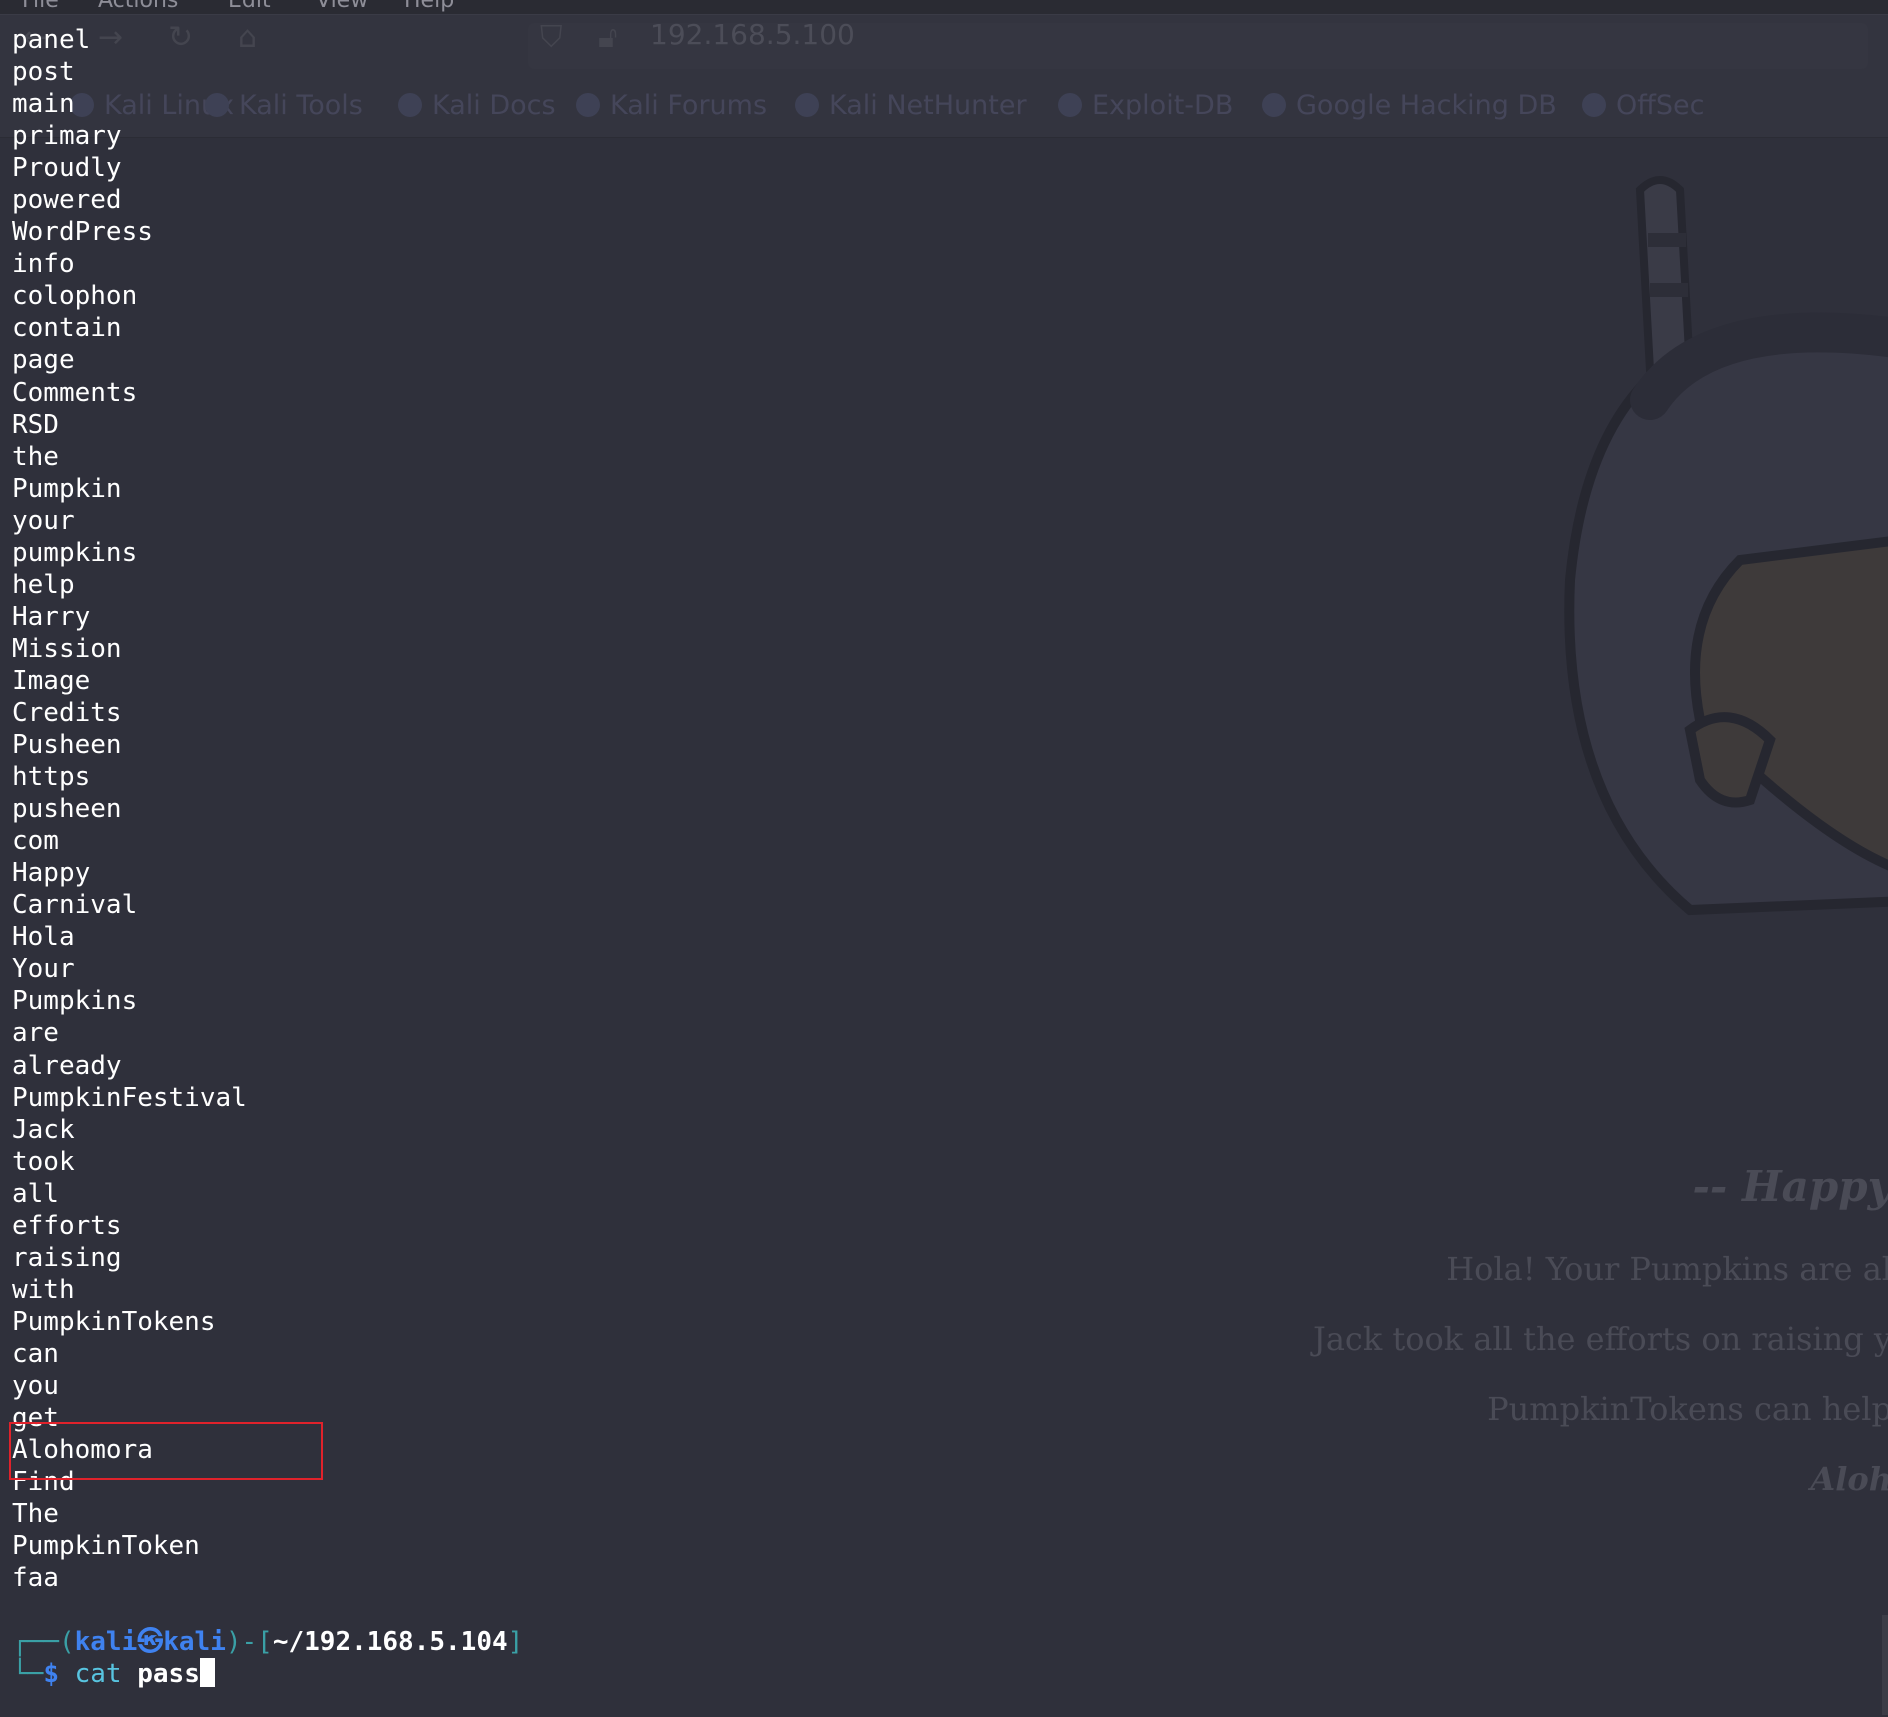  I want to click on text-cursor, so click(207, 1672).